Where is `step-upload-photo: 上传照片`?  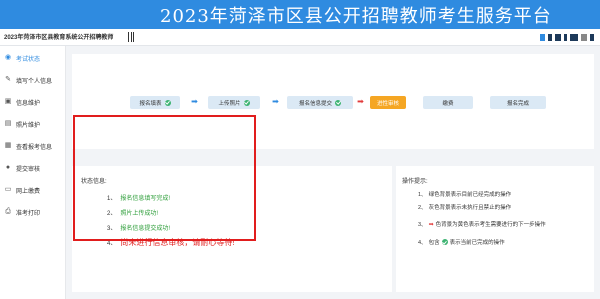
step-upload-photo: 上传照片 is located at coordinates (234, 102).